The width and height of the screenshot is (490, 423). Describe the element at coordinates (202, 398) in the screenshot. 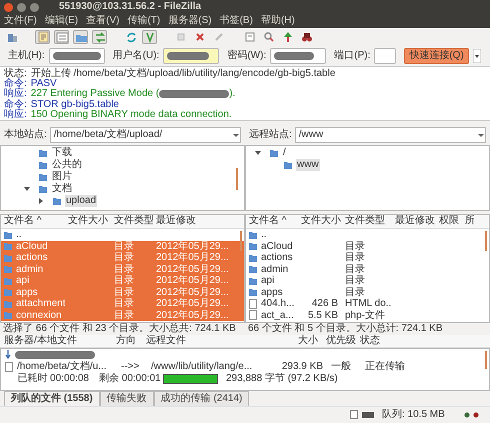

I see `queue-tab: 成功的传输 (2414)` at that location.